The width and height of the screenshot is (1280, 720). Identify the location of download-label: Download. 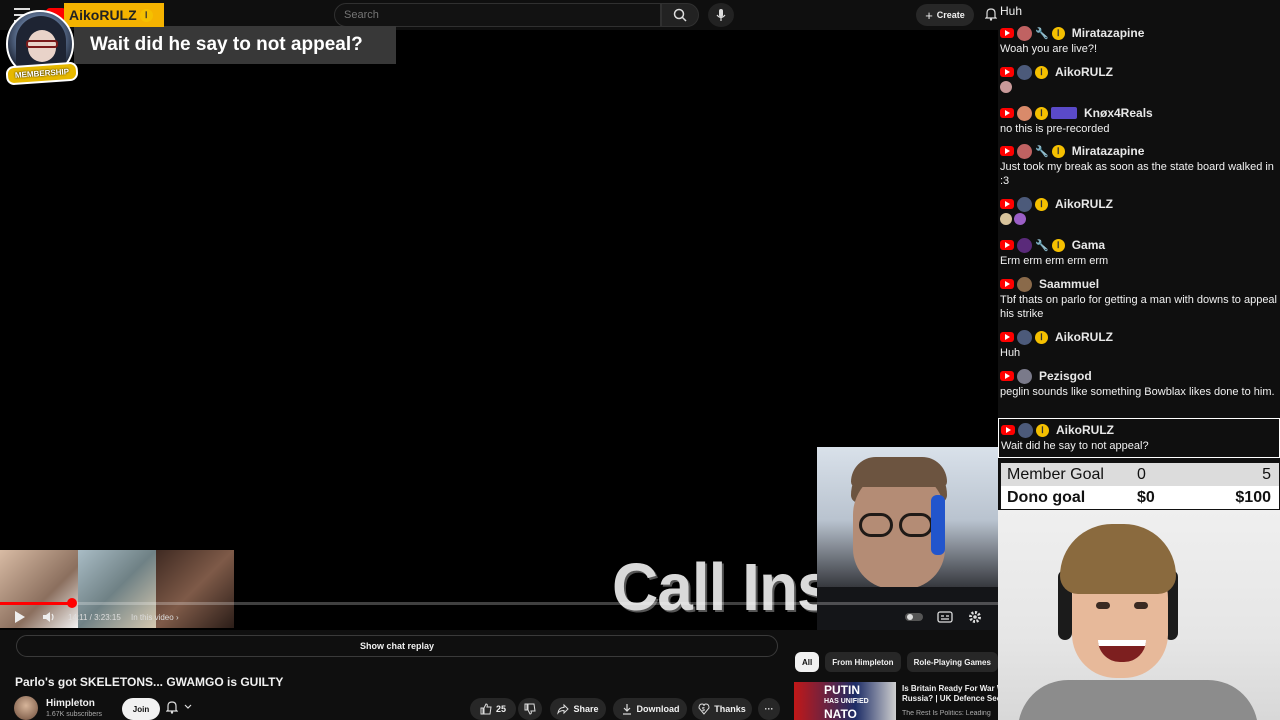
(658, 709).